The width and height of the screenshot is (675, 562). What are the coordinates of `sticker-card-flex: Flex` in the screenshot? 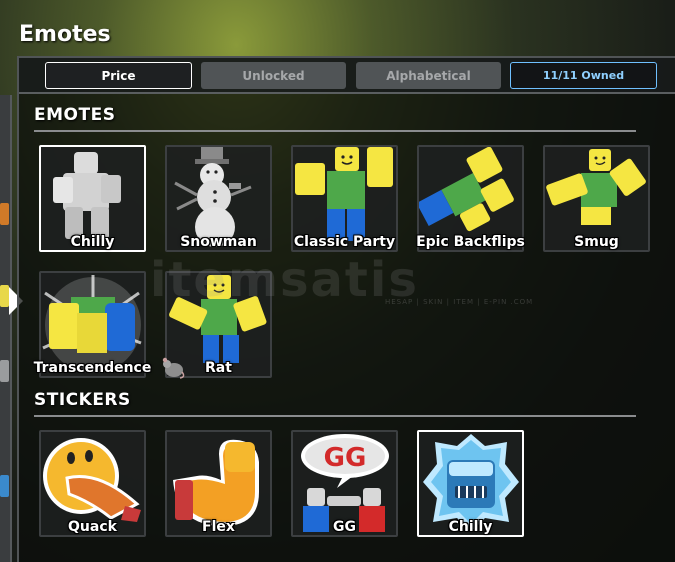 It's located at (218, 483).